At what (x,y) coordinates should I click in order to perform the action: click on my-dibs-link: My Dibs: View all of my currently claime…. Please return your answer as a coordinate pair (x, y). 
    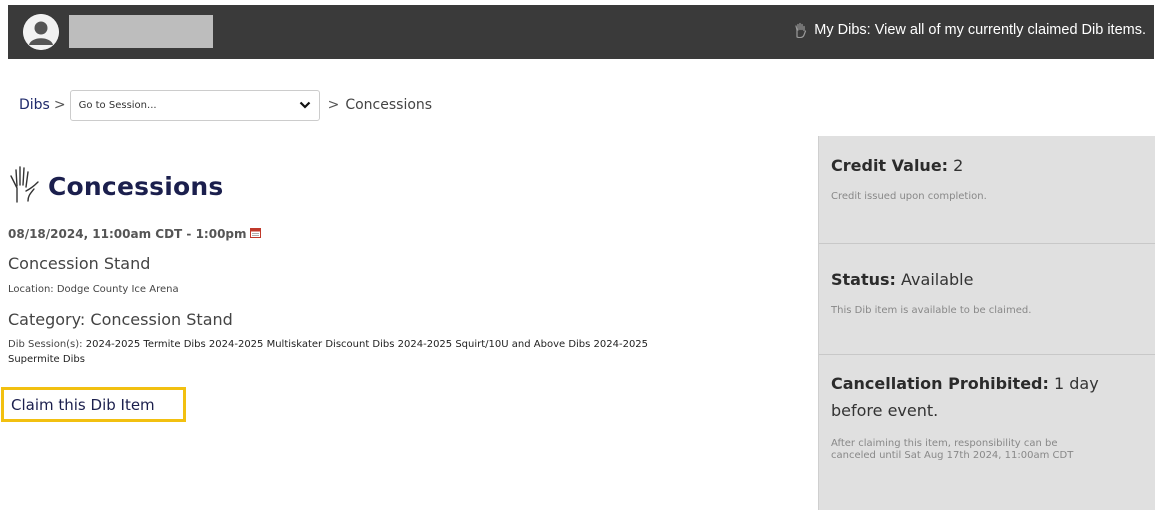
    Looking at the image, I should click on (969, 30).